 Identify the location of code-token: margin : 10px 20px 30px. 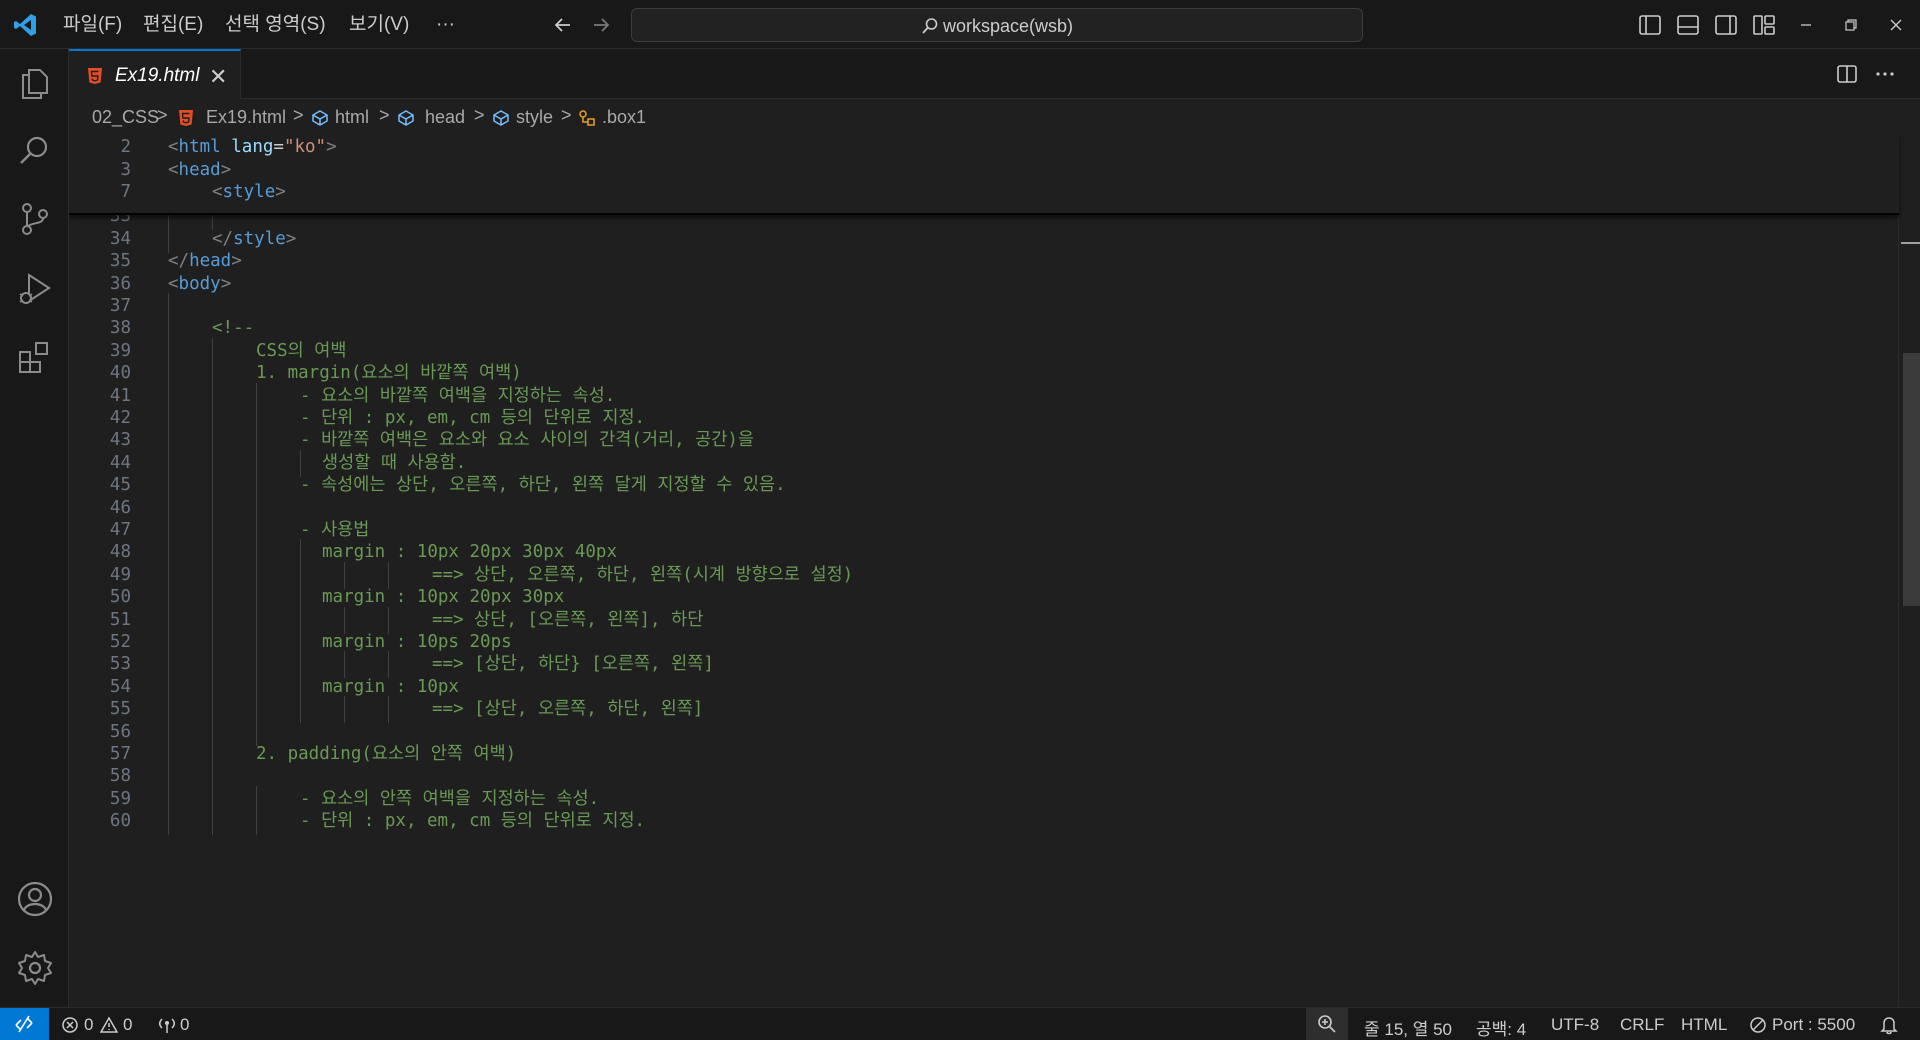
(443, 597).